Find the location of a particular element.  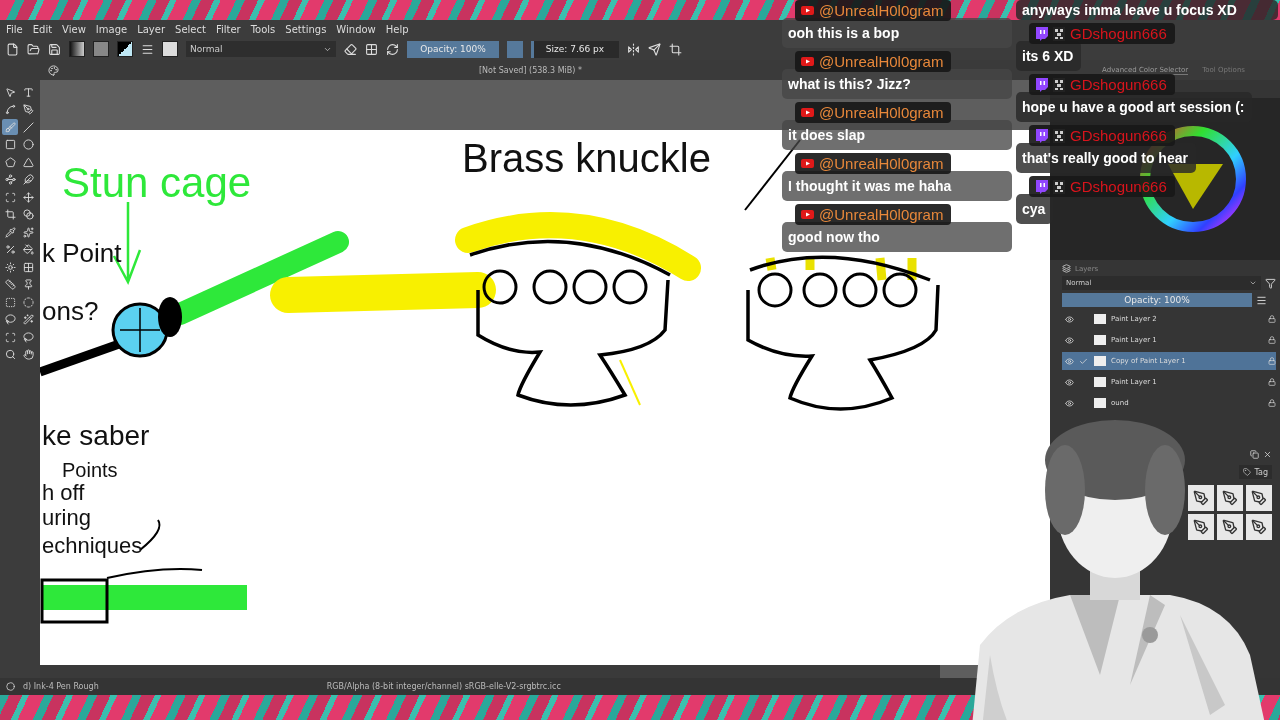

lasso-icon is located at coordinates (10, 319).